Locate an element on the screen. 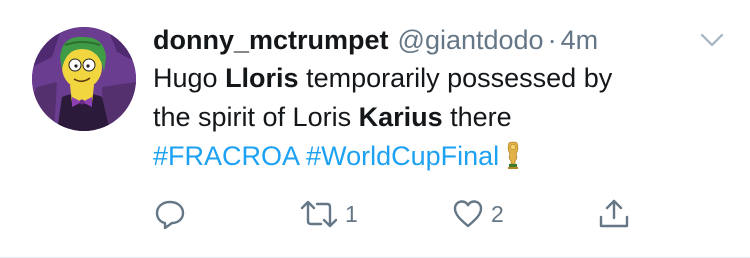 This screenshot has height=258, width=750. share-button is located at coordinates (614, 214).